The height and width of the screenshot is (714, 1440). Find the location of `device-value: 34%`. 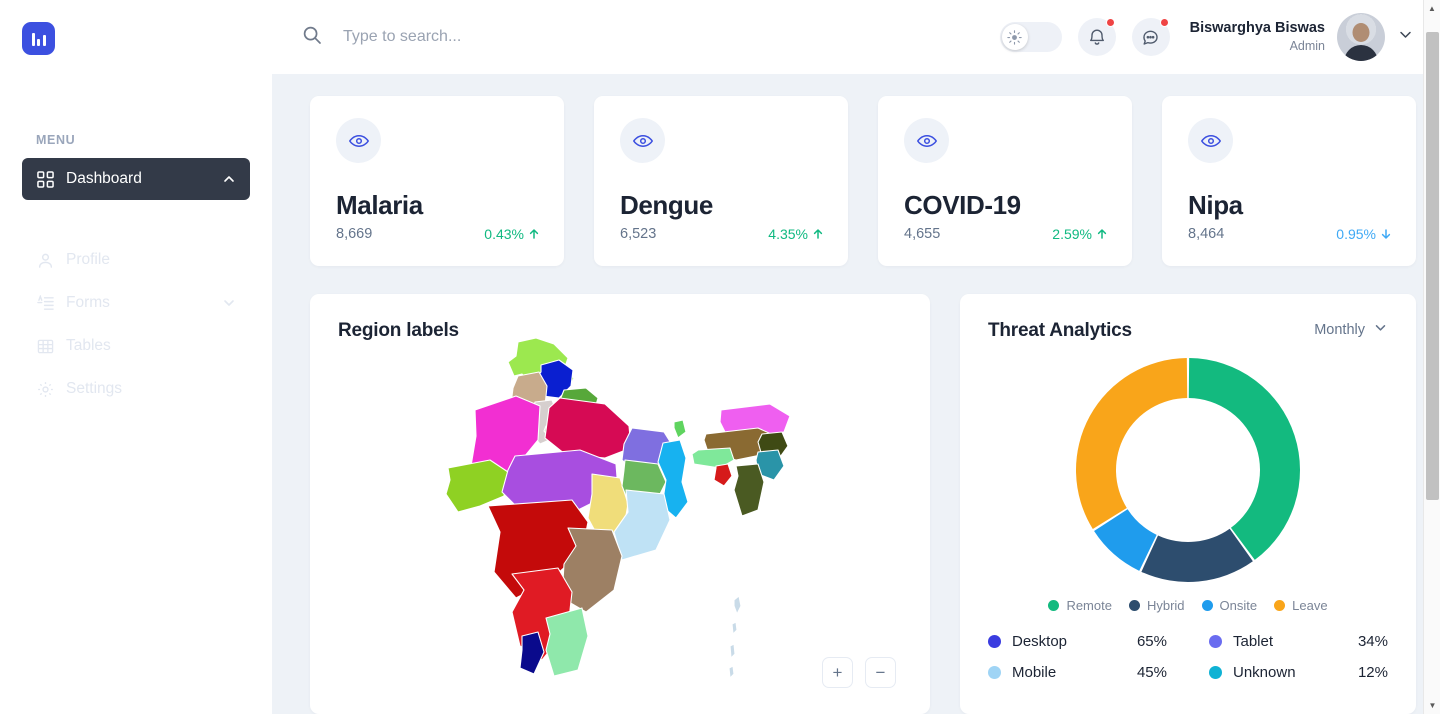

device-value: 34% is located at coordinates (1372, 641).